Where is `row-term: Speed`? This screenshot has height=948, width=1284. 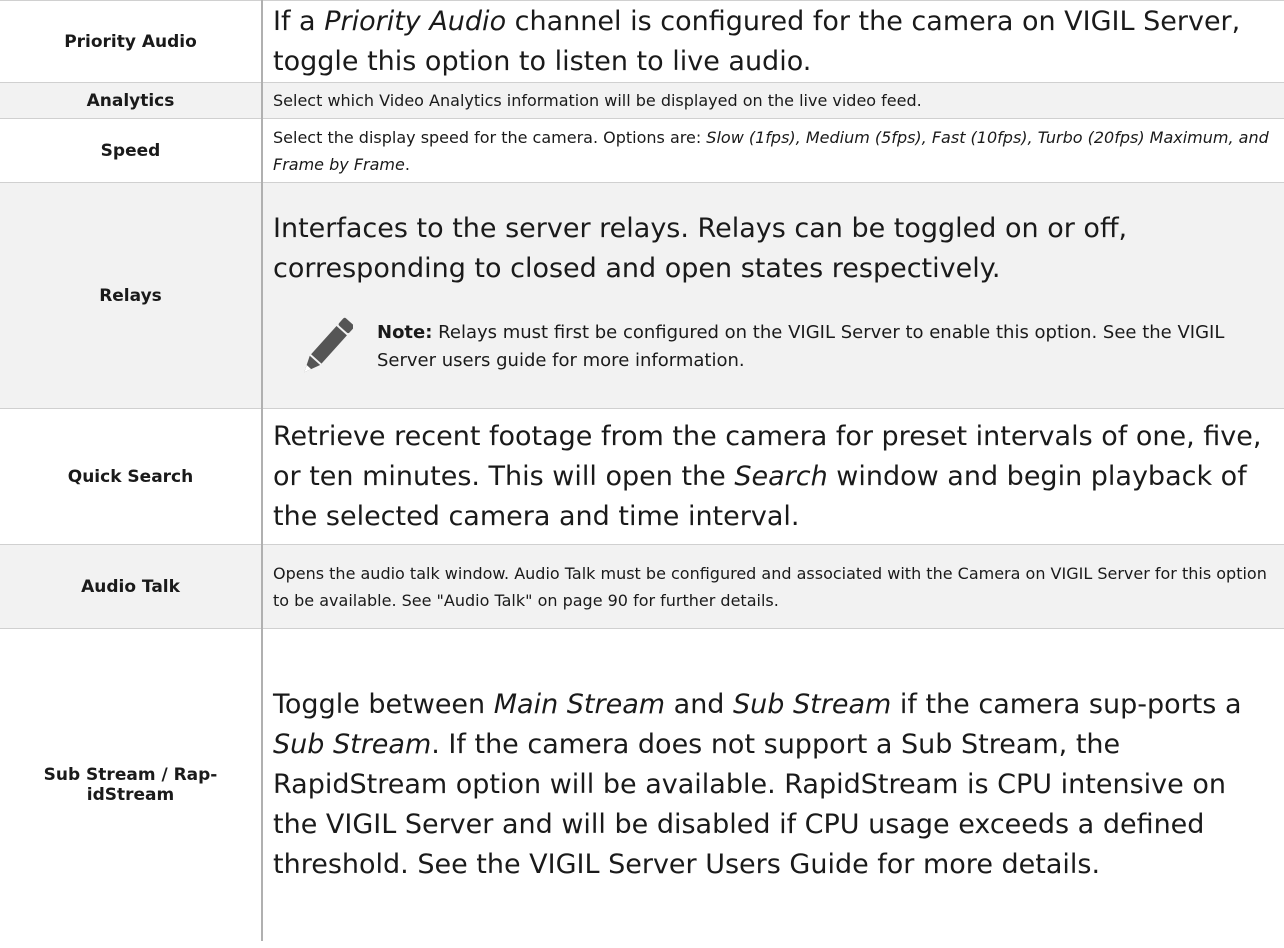 row-term: Speed is located at coordinates (131, 150).